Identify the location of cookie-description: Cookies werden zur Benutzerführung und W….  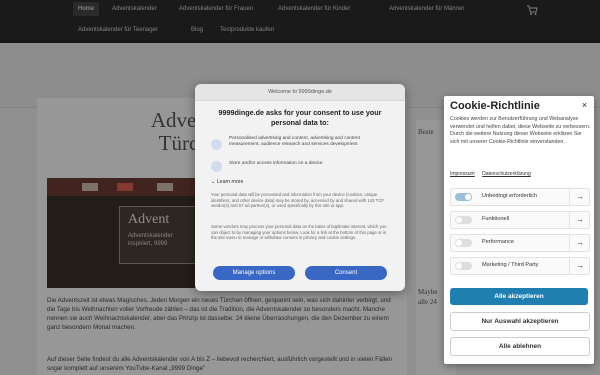
(520, 130).